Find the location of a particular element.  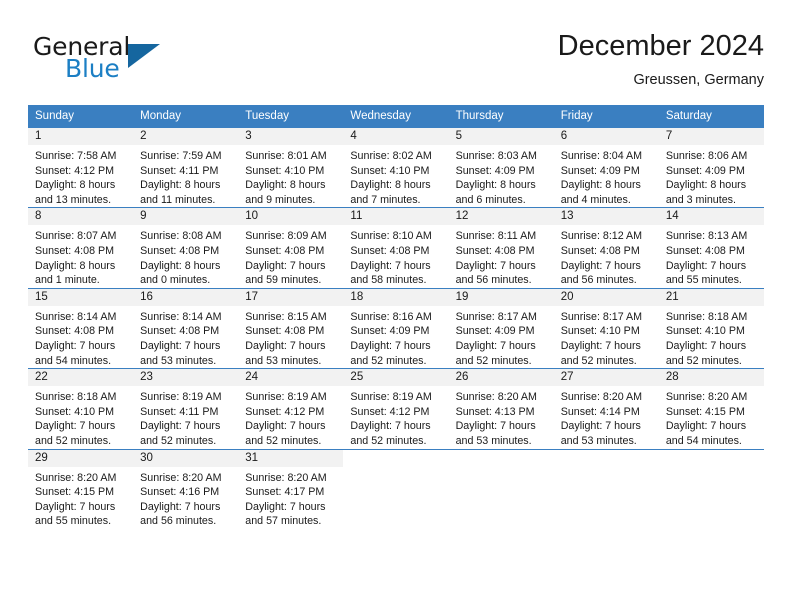

daylight-text-line2: and 58 minutes. is located at coordinates (388, 280).